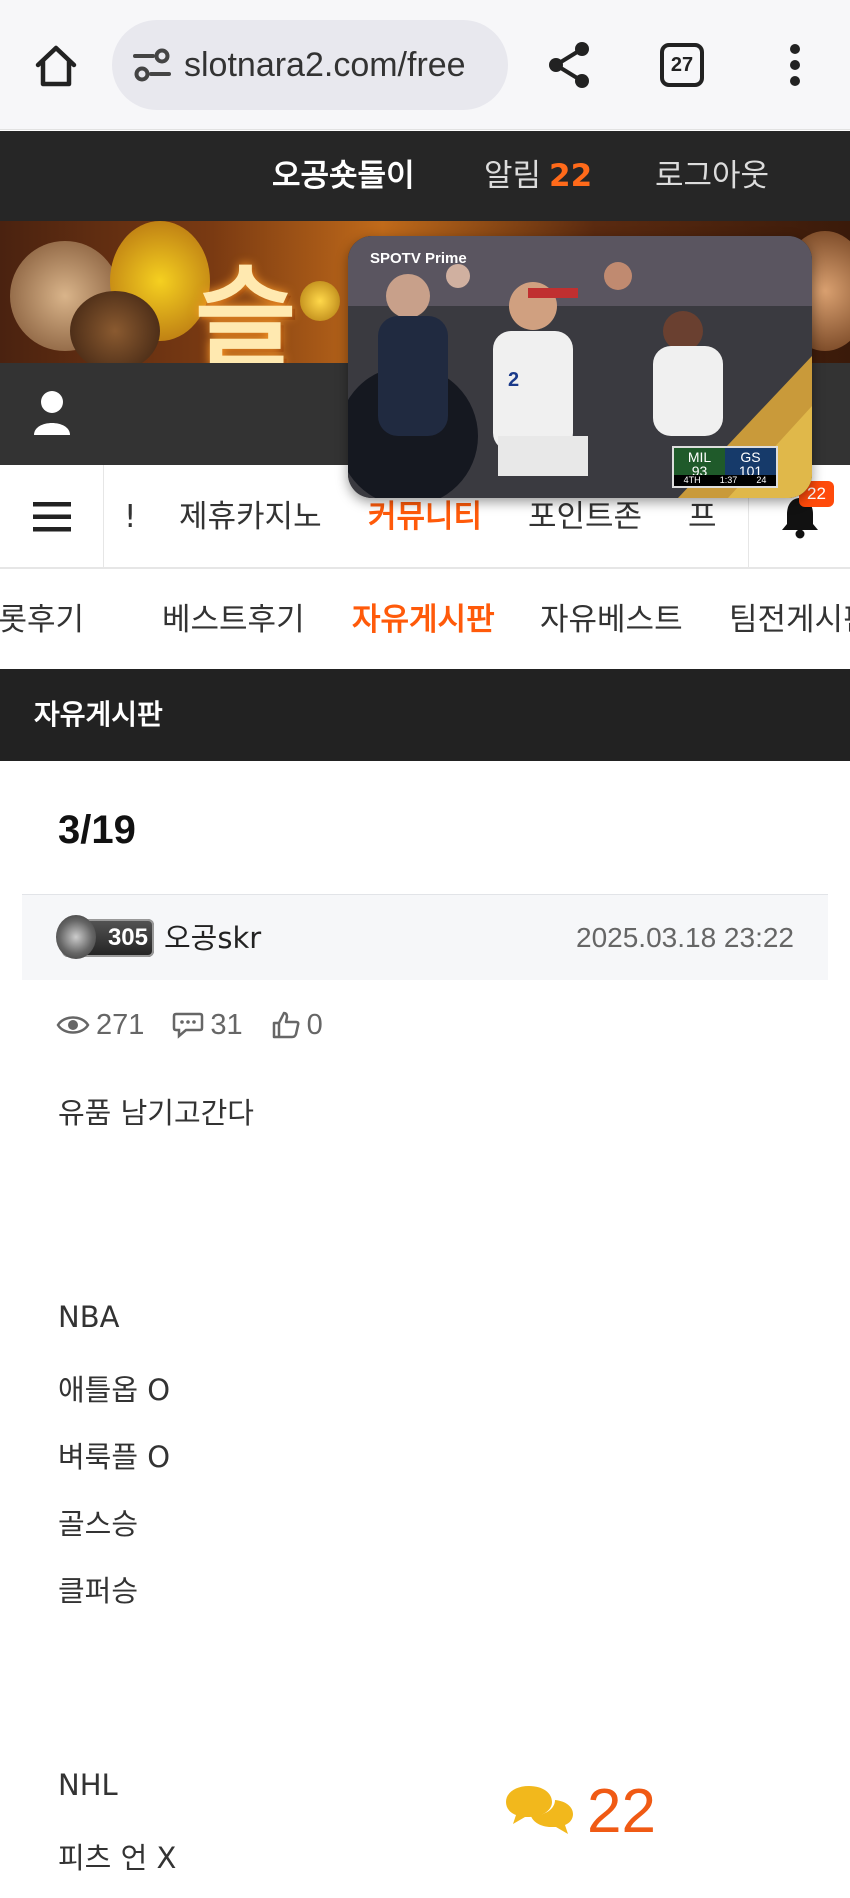 The height and width of the screenshot is (1898, 850). Describe the element at coordinates (795, 65) in the screenshot. I see `more-options-icon` at that location.